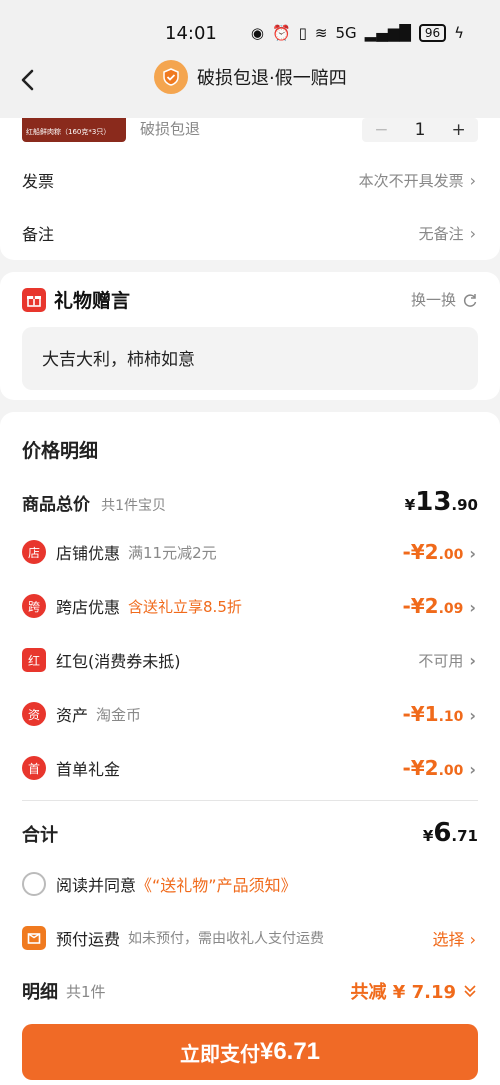  Describe the element at coordinates (38, 181) in the screenshot. I see `invoice-label: 发票` at that location.